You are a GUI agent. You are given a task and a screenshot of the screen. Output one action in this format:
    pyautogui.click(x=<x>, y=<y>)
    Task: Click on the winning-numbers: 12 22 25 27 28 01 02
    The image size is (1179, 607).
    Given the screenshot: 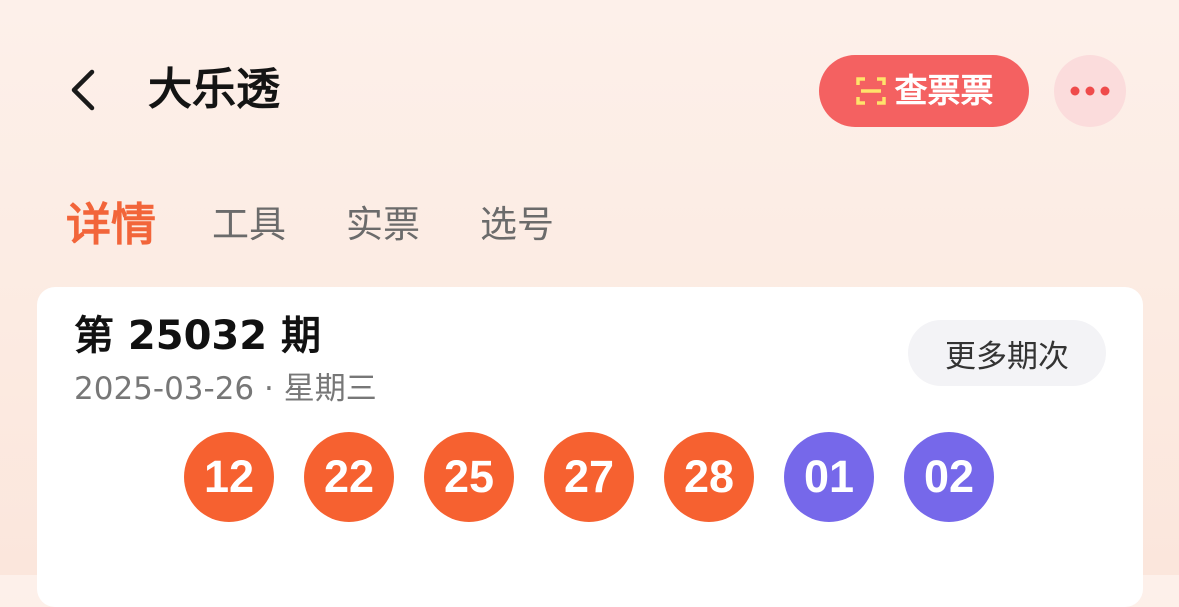 What is the action you would take?
    pyautogui.click(x=604, y=477)
    